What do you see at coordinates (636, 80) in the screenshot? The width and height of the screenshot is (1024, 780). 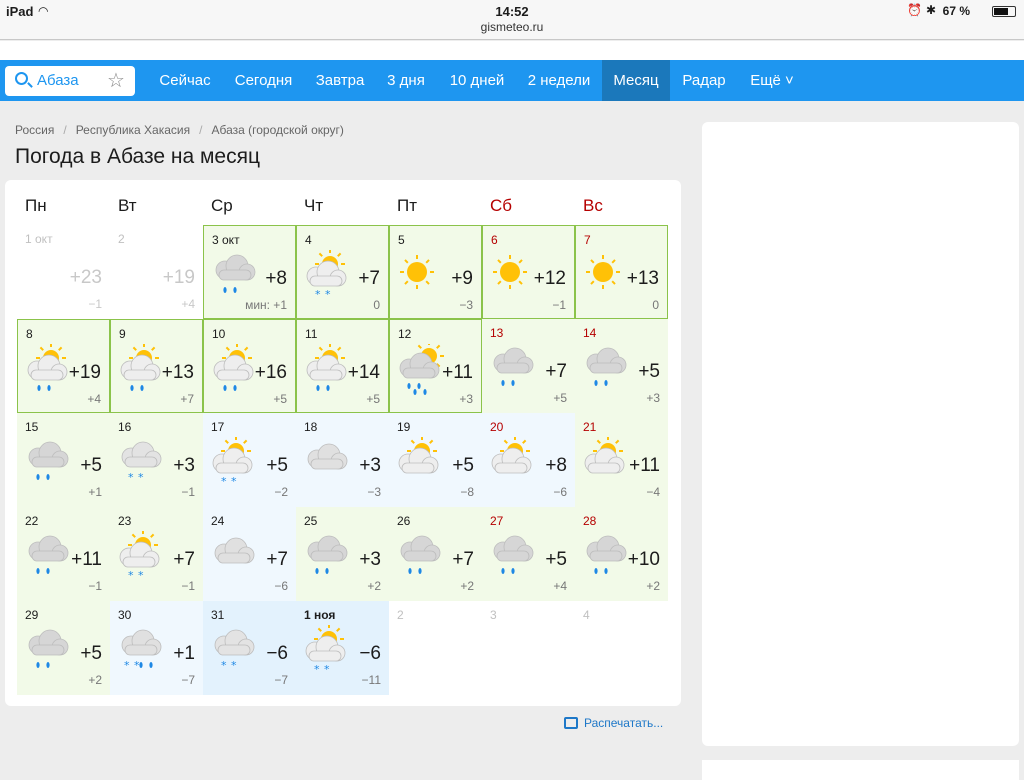 I see `nav-tab-6: Месяц` at bounding box center [636, 80].